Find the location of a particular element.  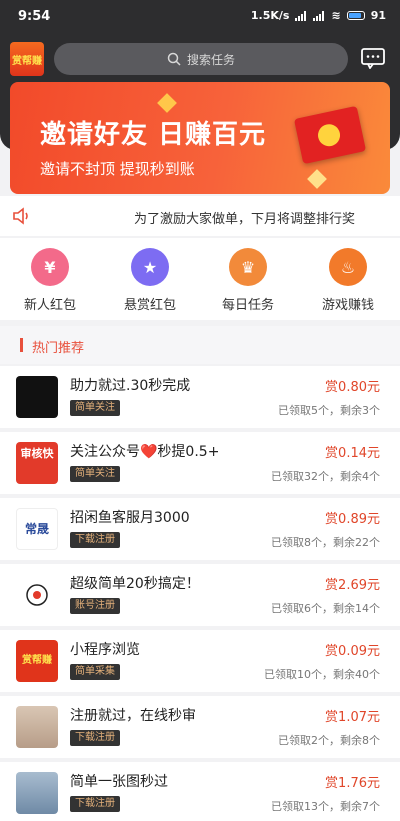

task-title: 简单一张图秒过 is located at coordinates (119, 782).